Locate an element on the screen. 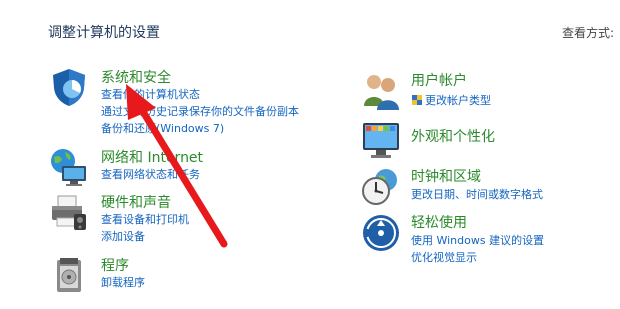 Image resolution: width=620 pixels, height=309 pixels. uac-shield-icon is located at coordinates (417, 100).